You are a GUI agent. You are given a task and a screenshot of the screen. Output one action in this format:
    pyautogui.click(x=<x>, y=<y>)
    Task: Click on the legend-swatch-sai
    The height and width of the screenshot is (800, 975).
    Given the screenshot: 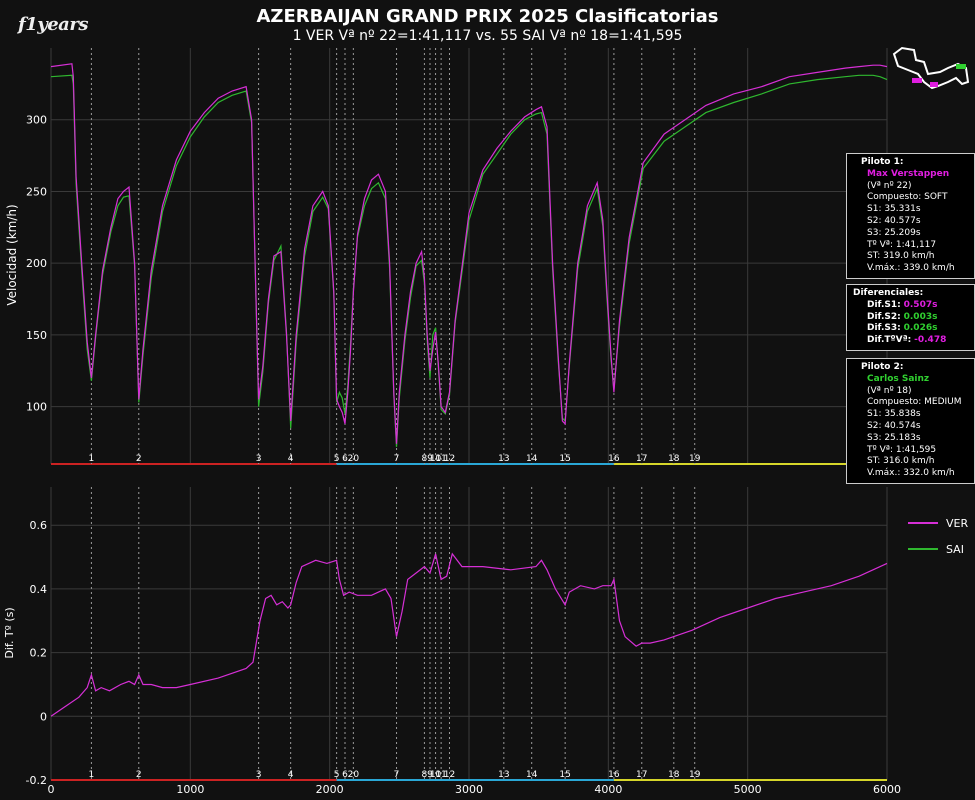 What is the action you would take?
    pyautogui.click(x=923, y=549)
    